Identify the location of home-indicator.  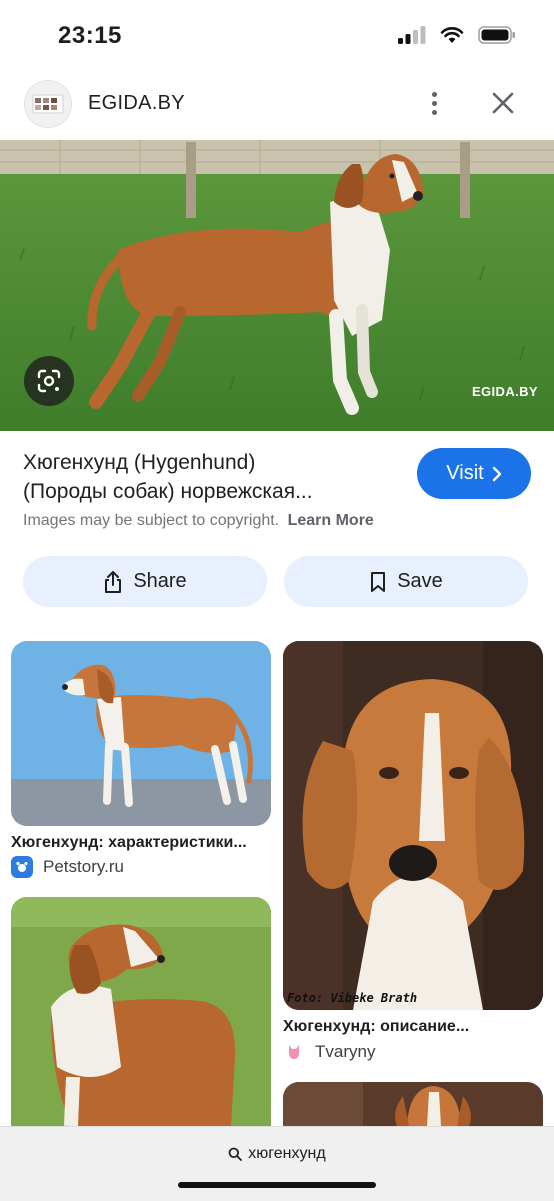
(277, 1185).